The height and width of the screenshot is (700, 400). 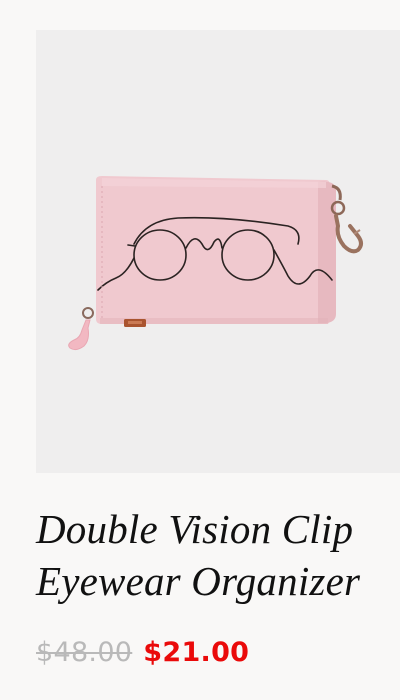 What do you see at coordinates (81, 329) in the screenshot?
I see `zipper-pull-icon` at bounding box center [81, 329].